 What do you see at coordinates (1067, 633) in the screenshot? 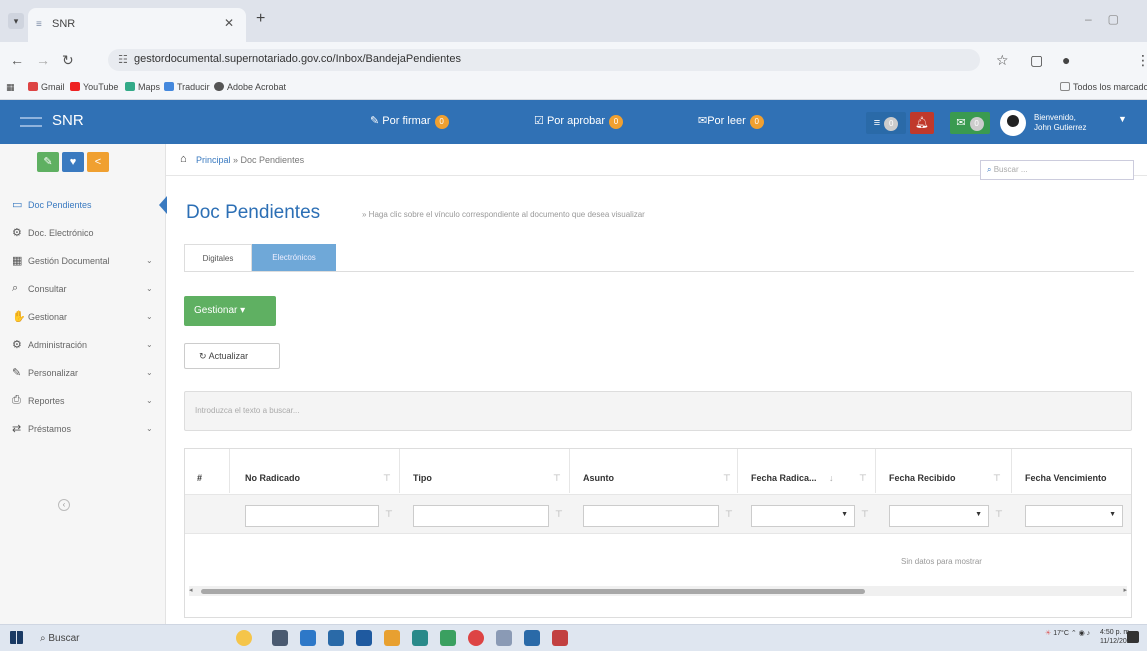
I see `weather-temp: ☀ 17°C ⌃ ◉ ♪` at bounding box center [1067, 633].